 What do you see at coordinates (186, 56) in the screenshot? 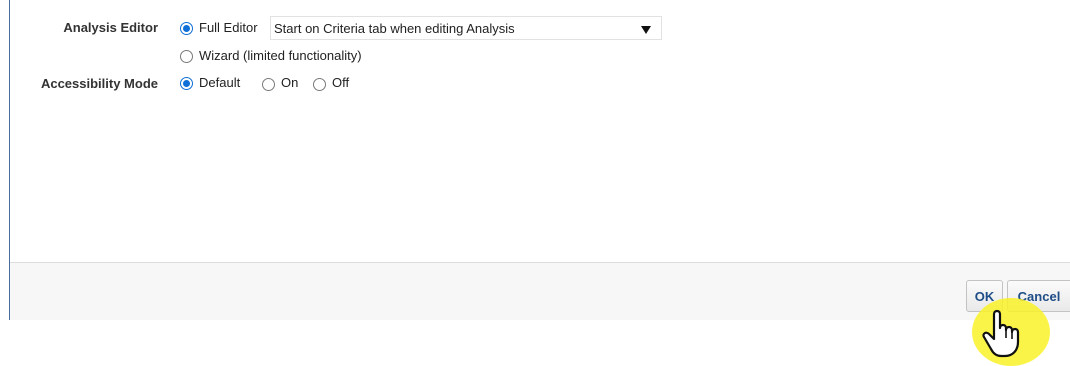
I see `wizard-radio` at bounding box center [186, 56].